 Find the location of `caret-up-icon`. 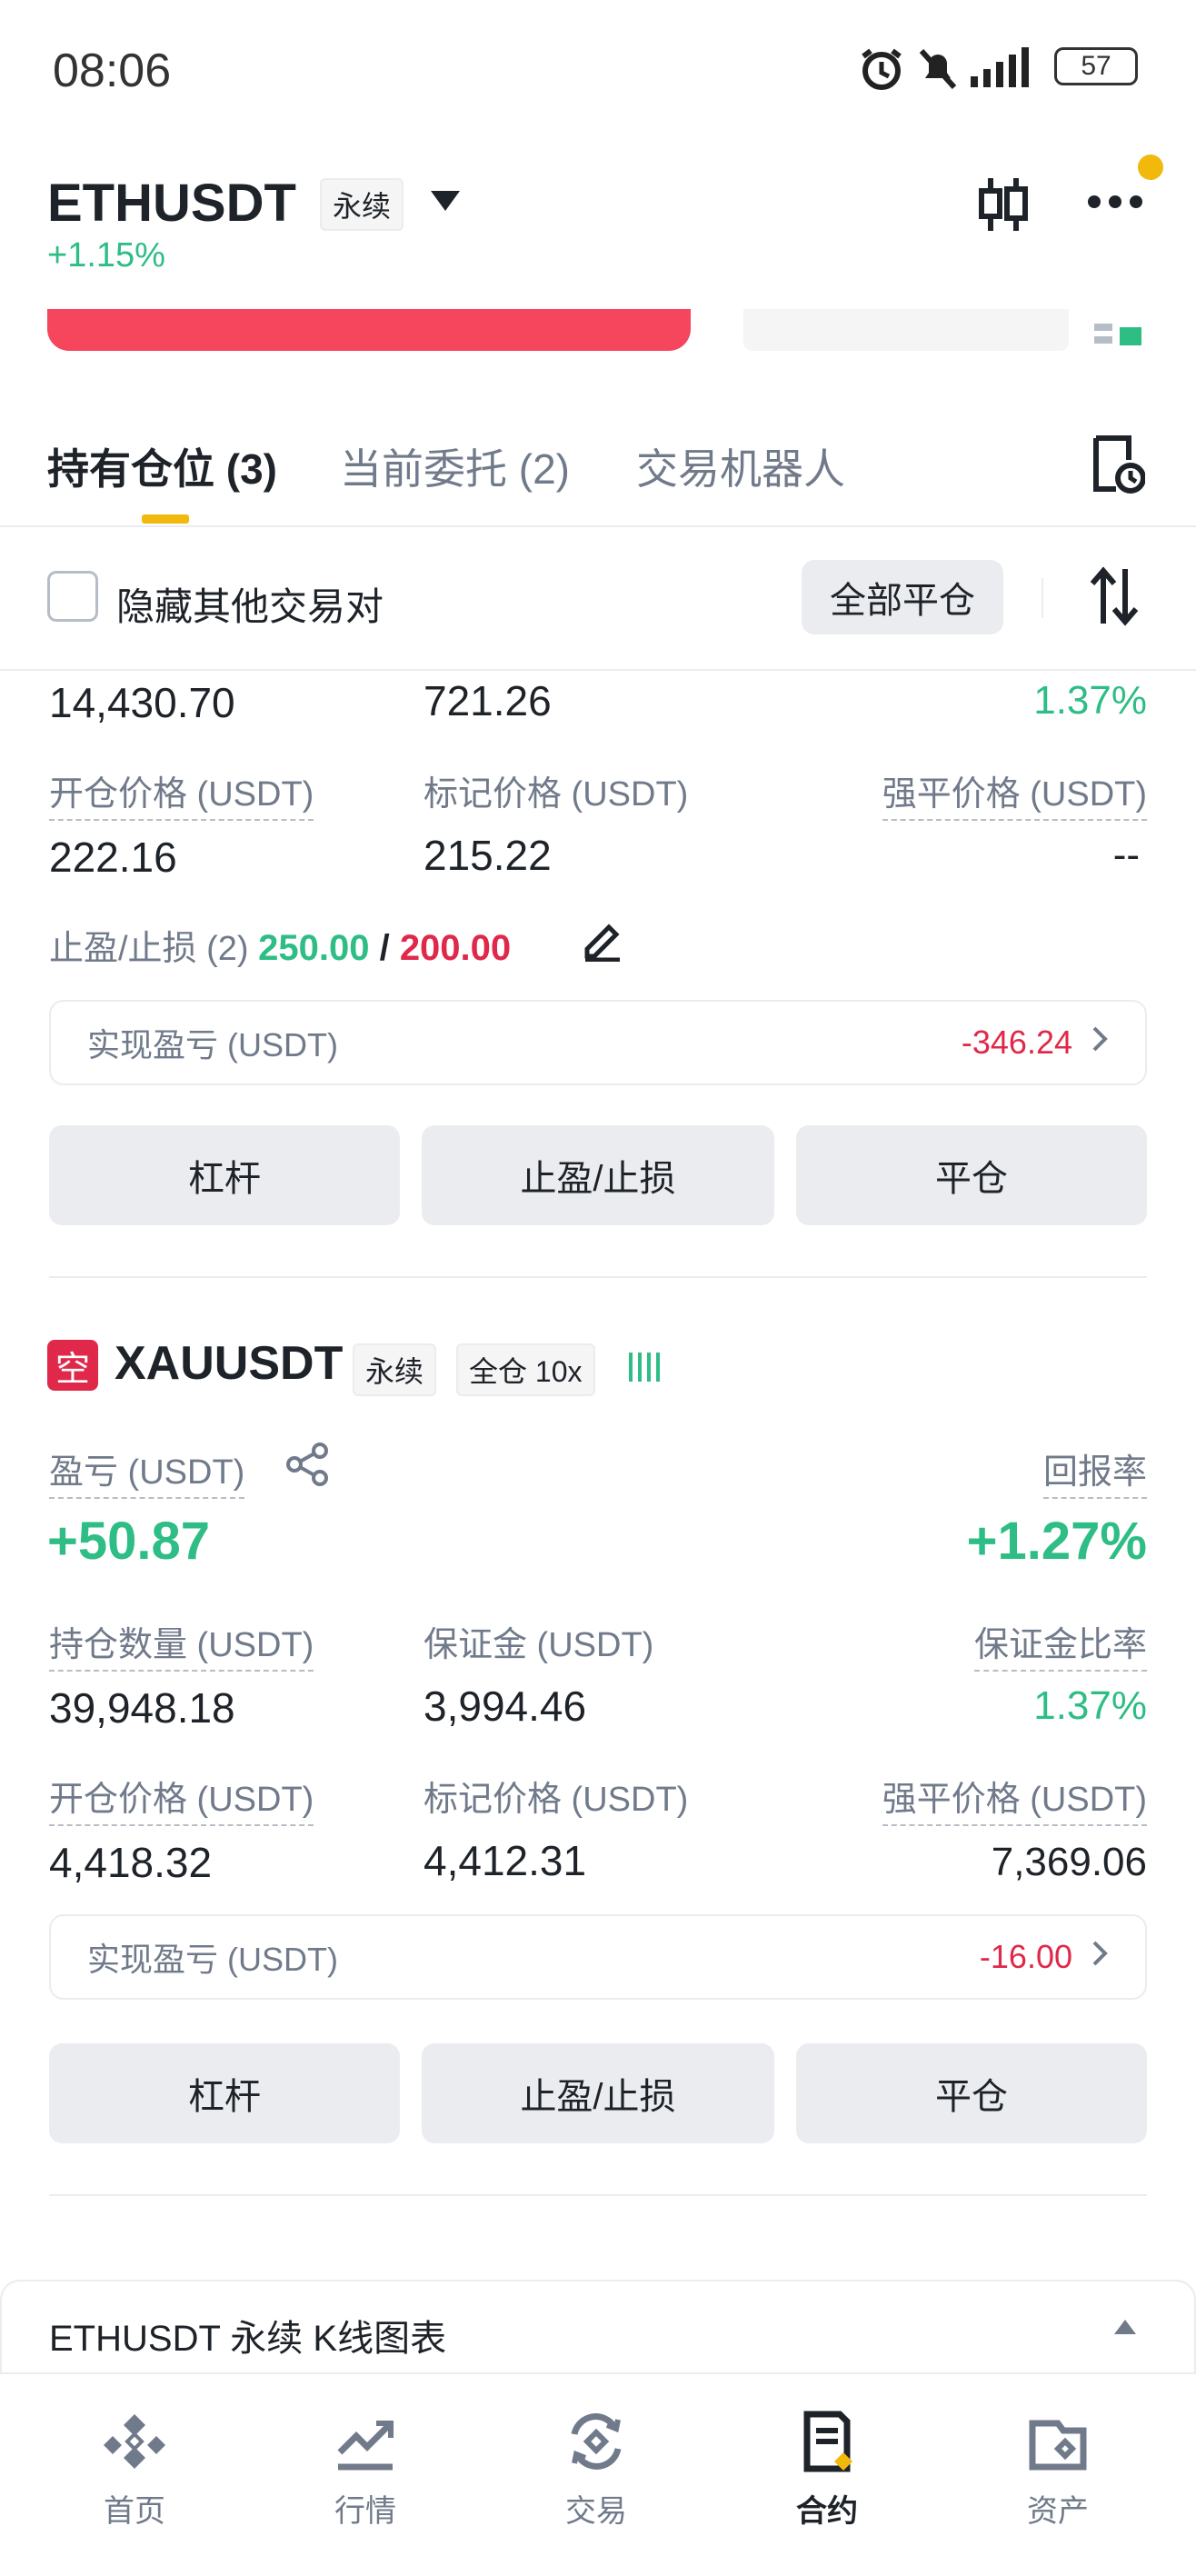

caret-up-icon is located at coordinates (1125, 2329).